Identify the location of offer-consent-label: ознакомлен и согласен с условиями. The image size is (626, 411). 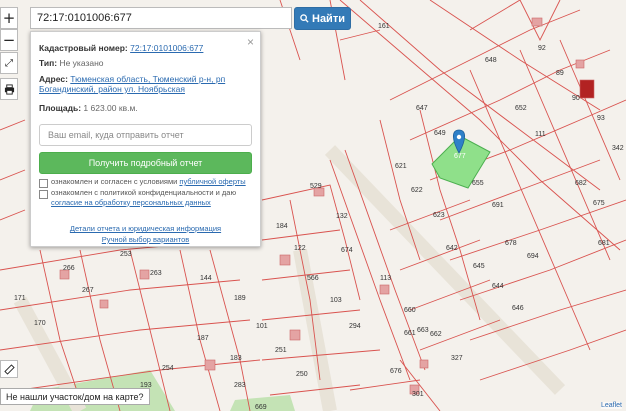
(115, 181).